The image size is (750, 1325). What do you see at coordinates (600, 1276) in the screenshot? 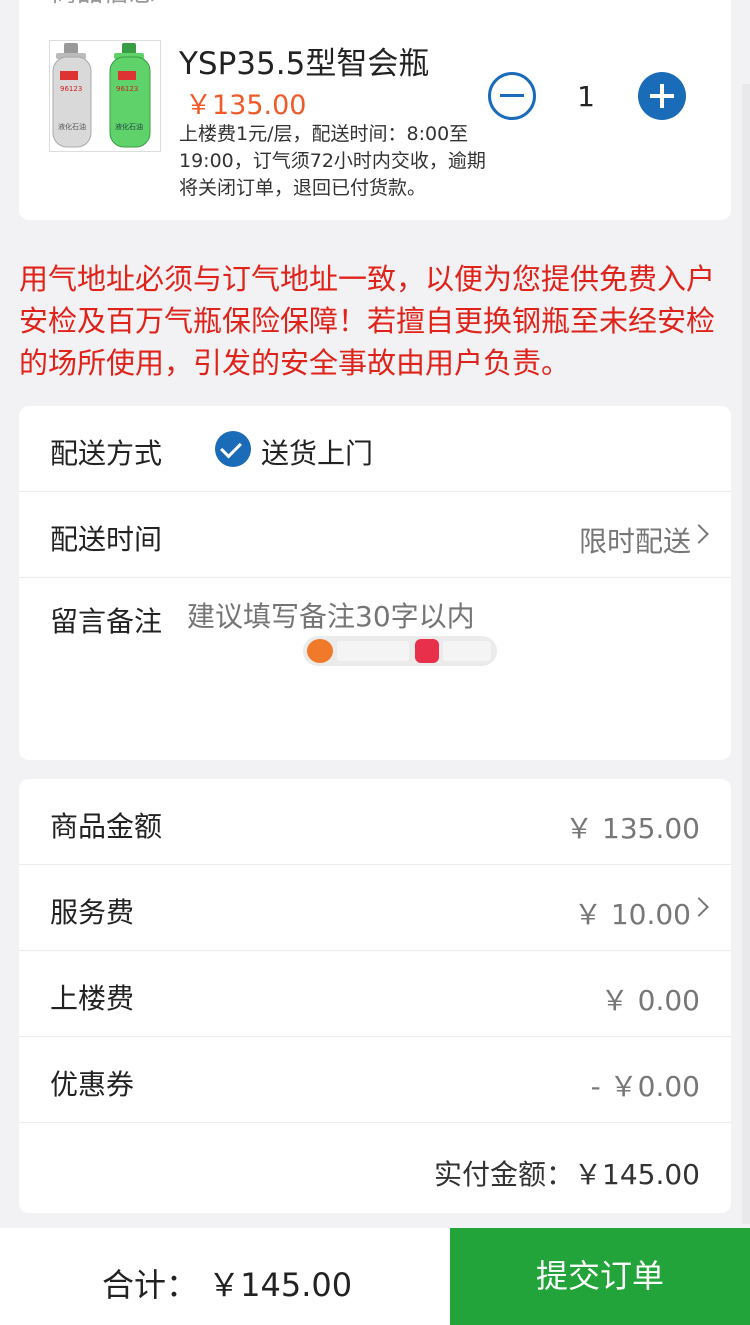
I see `submit-order-button: 提交订单` at bounding box center [600, 1276].